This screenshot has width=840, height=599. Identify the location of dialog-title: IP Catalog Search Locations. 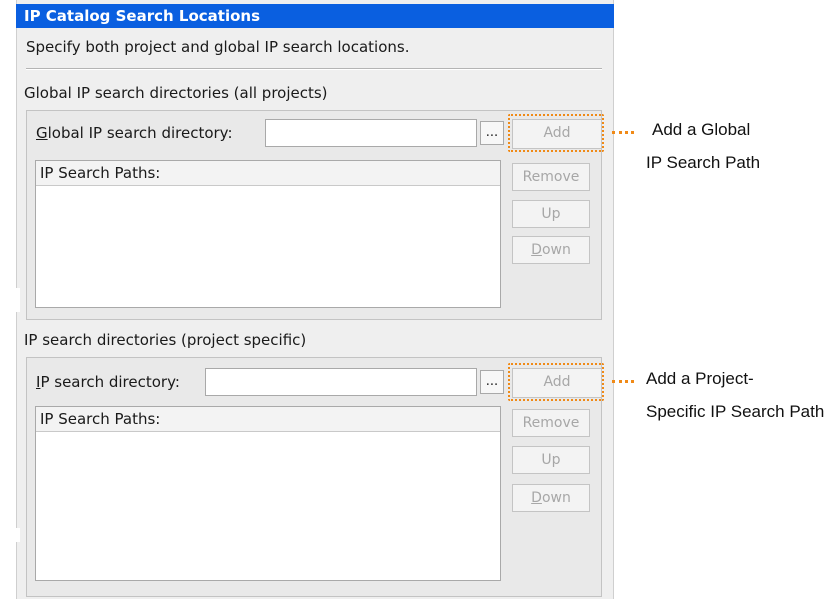
(315, 16).